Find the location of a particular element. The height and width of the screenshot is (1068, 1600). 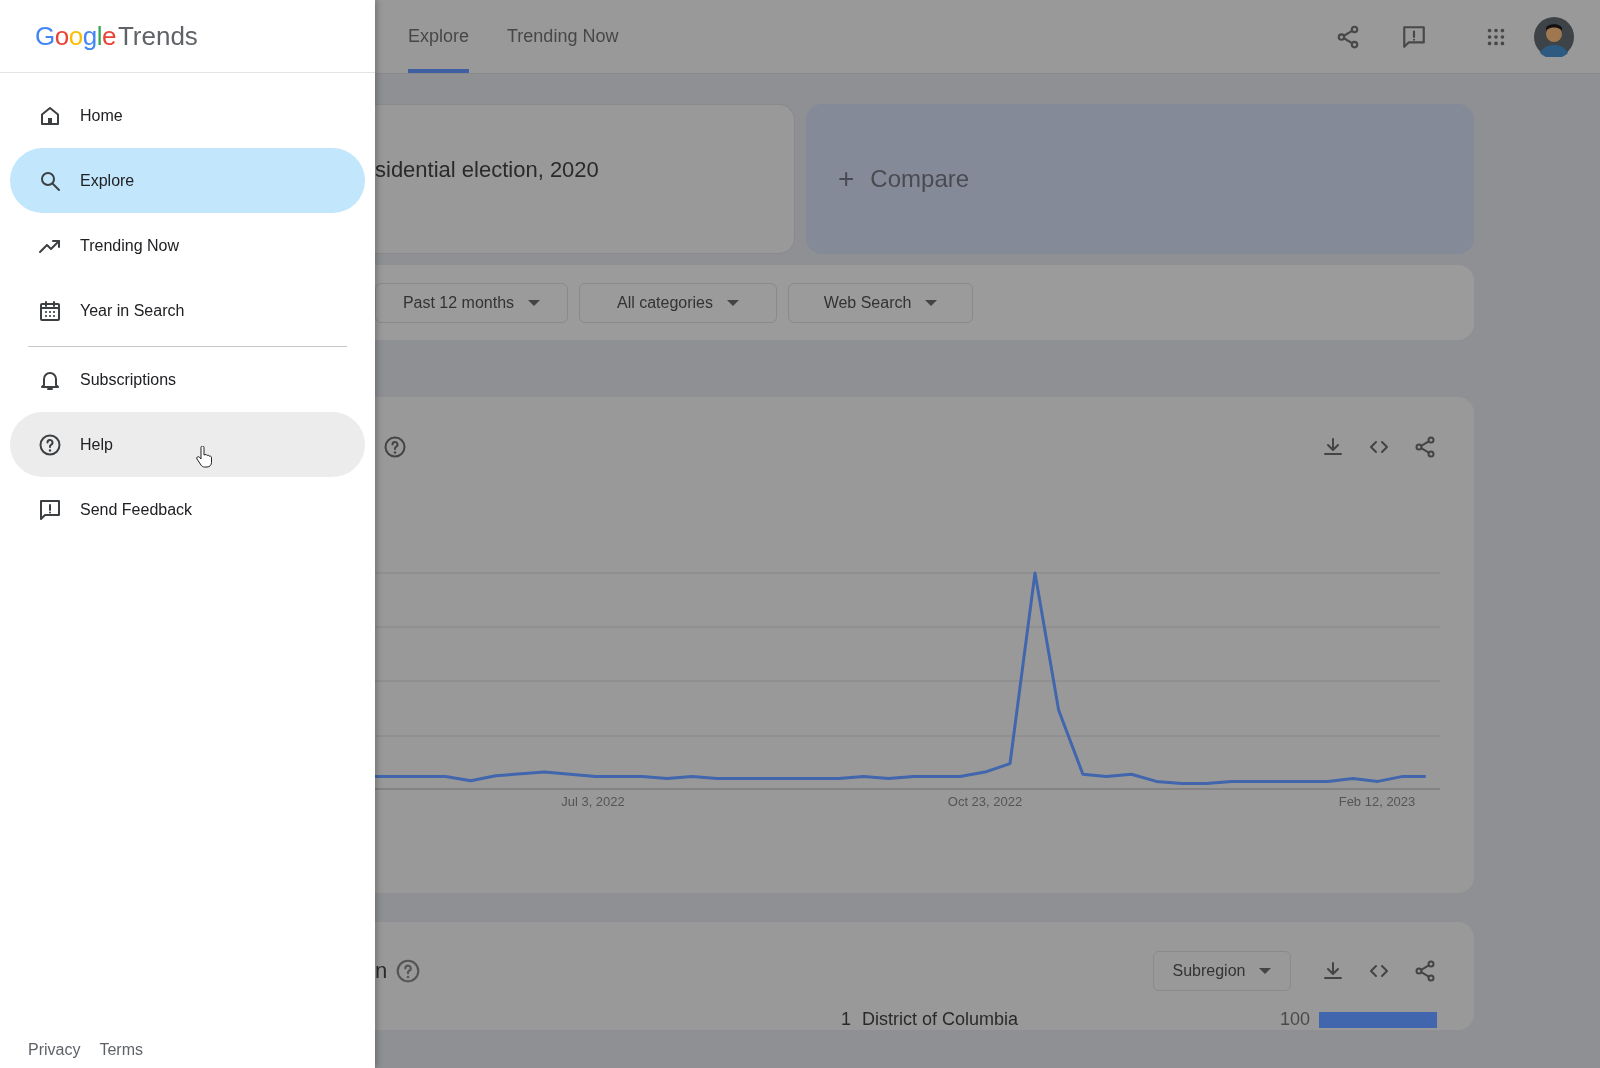

drawer-menu-item: Home is located at coordinates (187, 115).